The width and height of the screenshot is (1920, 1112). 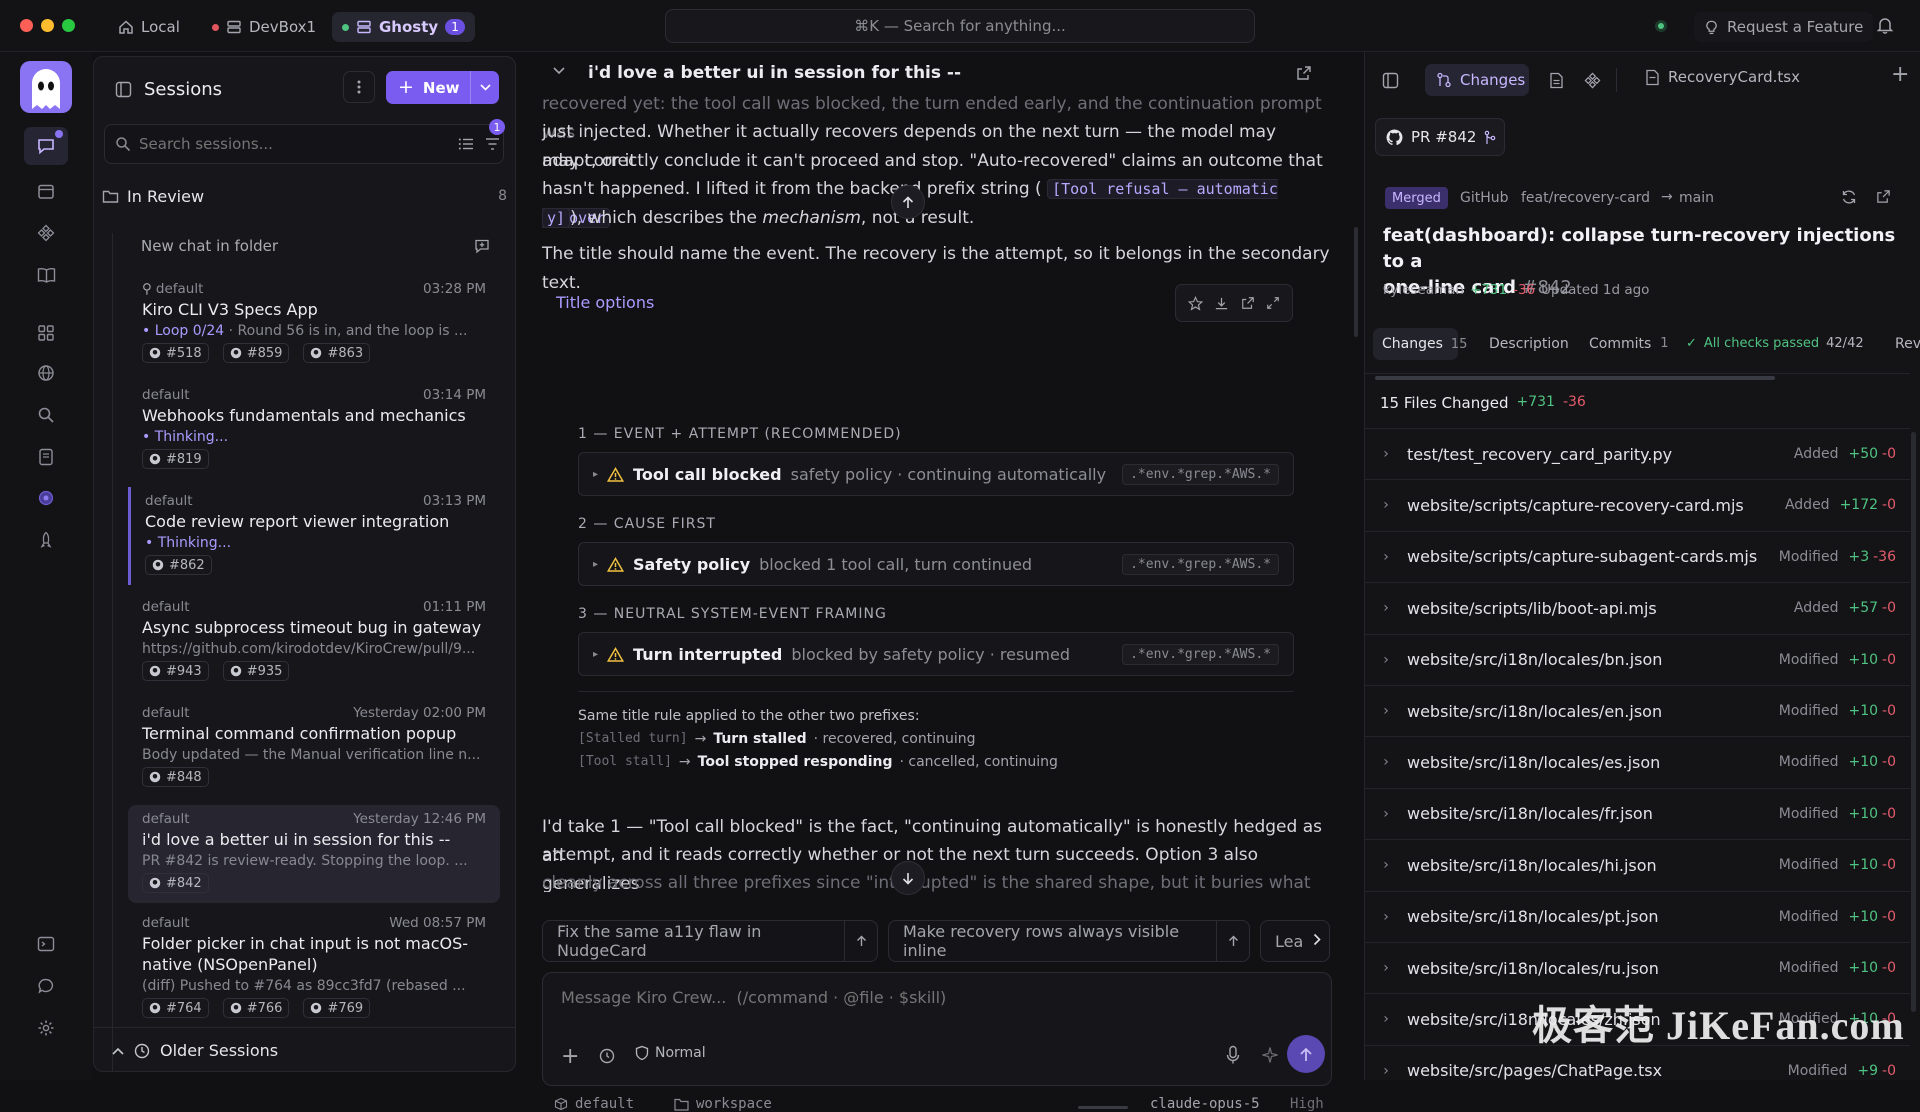 I want to click on mode-selector: Normal, so click(x=670, y=1053).